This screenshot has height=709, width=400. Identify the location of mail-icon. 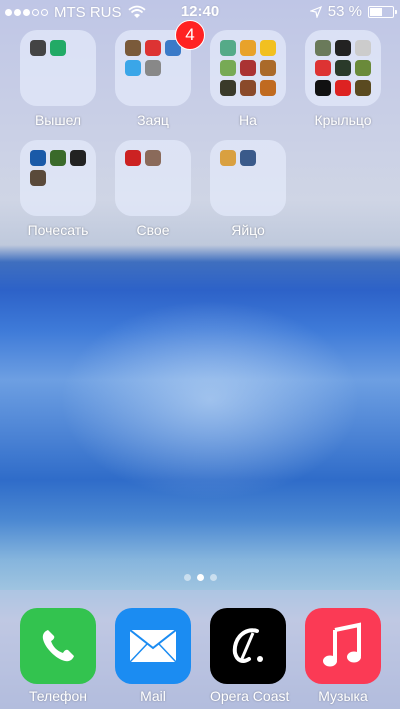
(153, 646).